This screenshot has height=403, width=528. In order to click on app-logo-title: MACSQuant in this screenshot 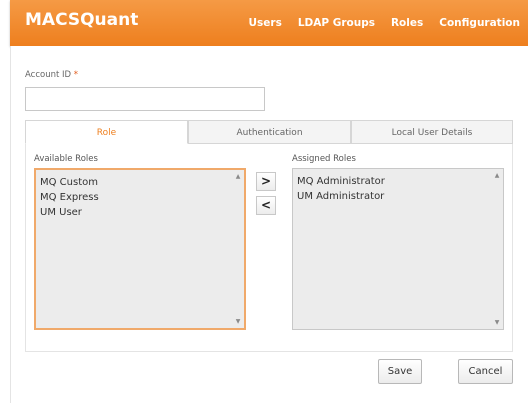, I will do `click(82, 20)`.